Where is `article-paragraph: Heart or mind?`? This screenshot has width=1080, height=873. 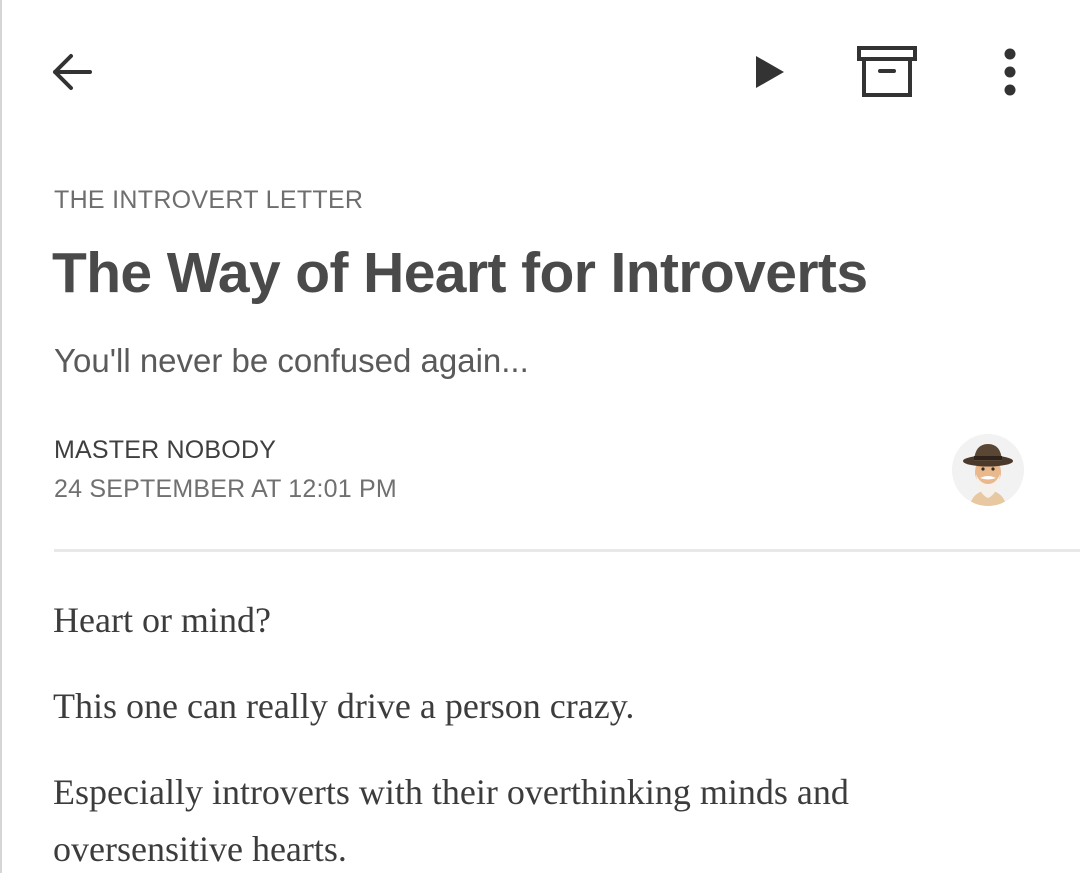
article-paragraph: Heart or mind? is located at coordinates (162, 620).